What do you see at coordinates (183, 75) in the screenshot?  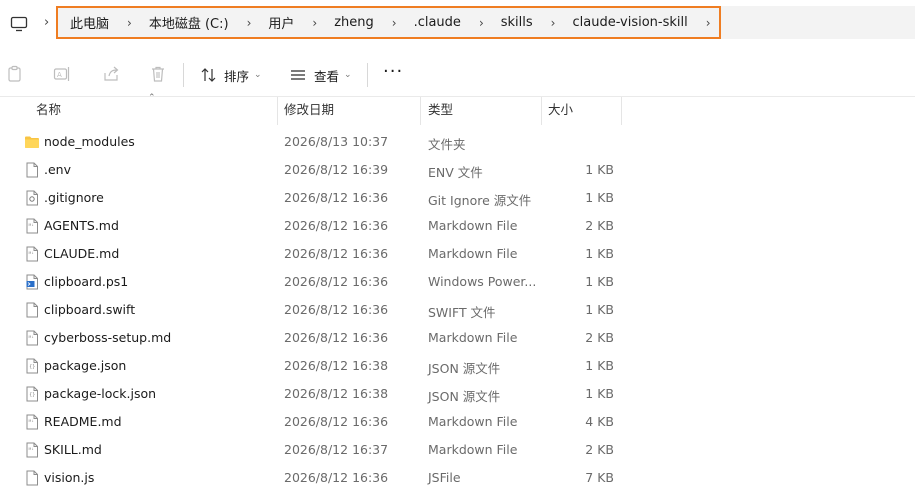 I see `toolbar-divider` at bounding box center [183, 75].